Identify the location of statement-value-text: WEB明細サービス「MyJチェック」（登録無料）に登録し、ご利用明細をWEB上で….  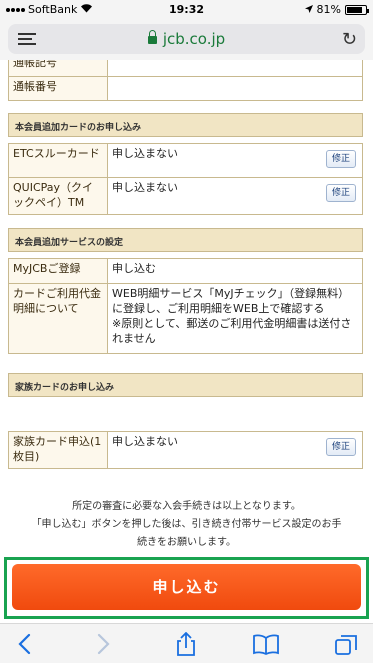
(231, 301).